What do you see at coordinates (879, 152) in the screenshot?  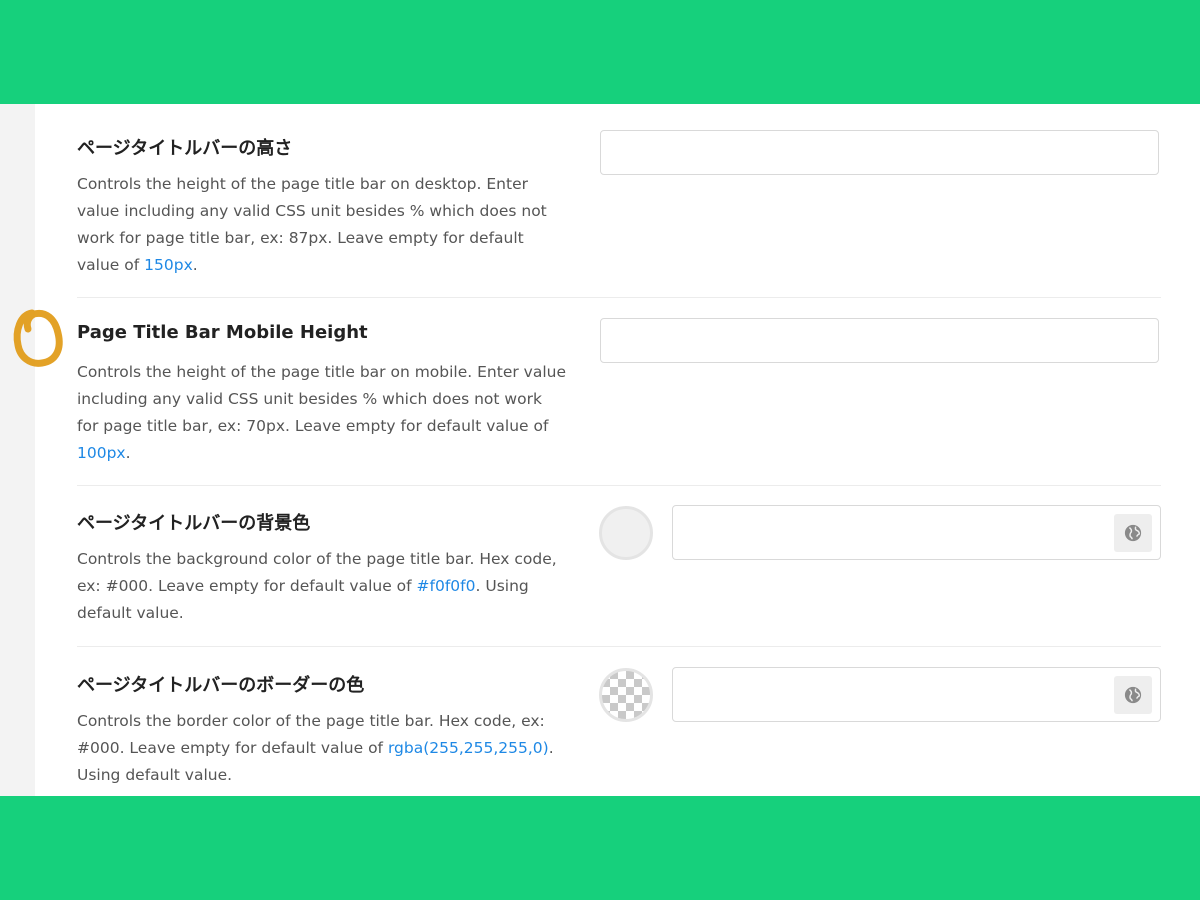 I see `title-bar-height-input` at bounding box center [879, 152].